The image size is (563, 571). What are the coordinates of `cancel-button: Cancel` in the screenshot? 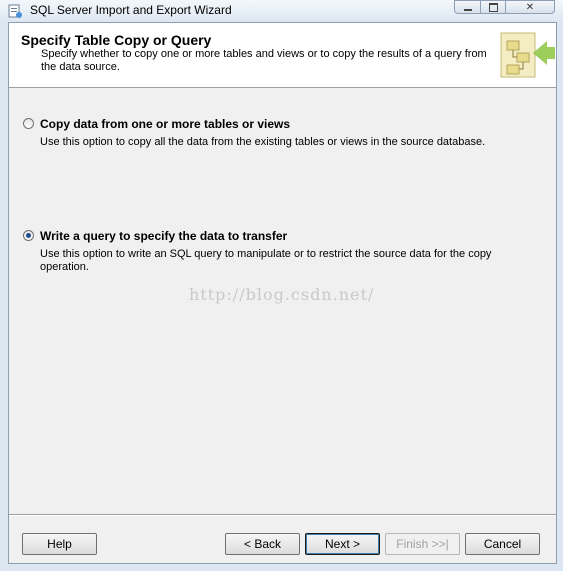 It's located at (502, 544).